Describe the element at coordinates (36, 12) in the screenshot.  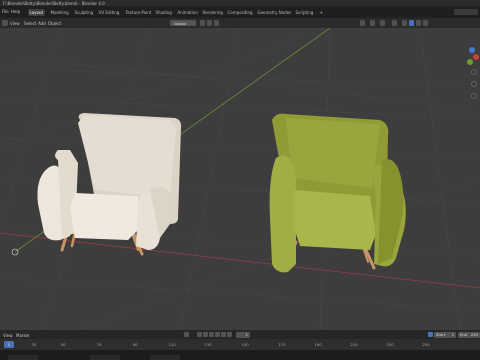
I see `tab-layout: Layout` at that location.